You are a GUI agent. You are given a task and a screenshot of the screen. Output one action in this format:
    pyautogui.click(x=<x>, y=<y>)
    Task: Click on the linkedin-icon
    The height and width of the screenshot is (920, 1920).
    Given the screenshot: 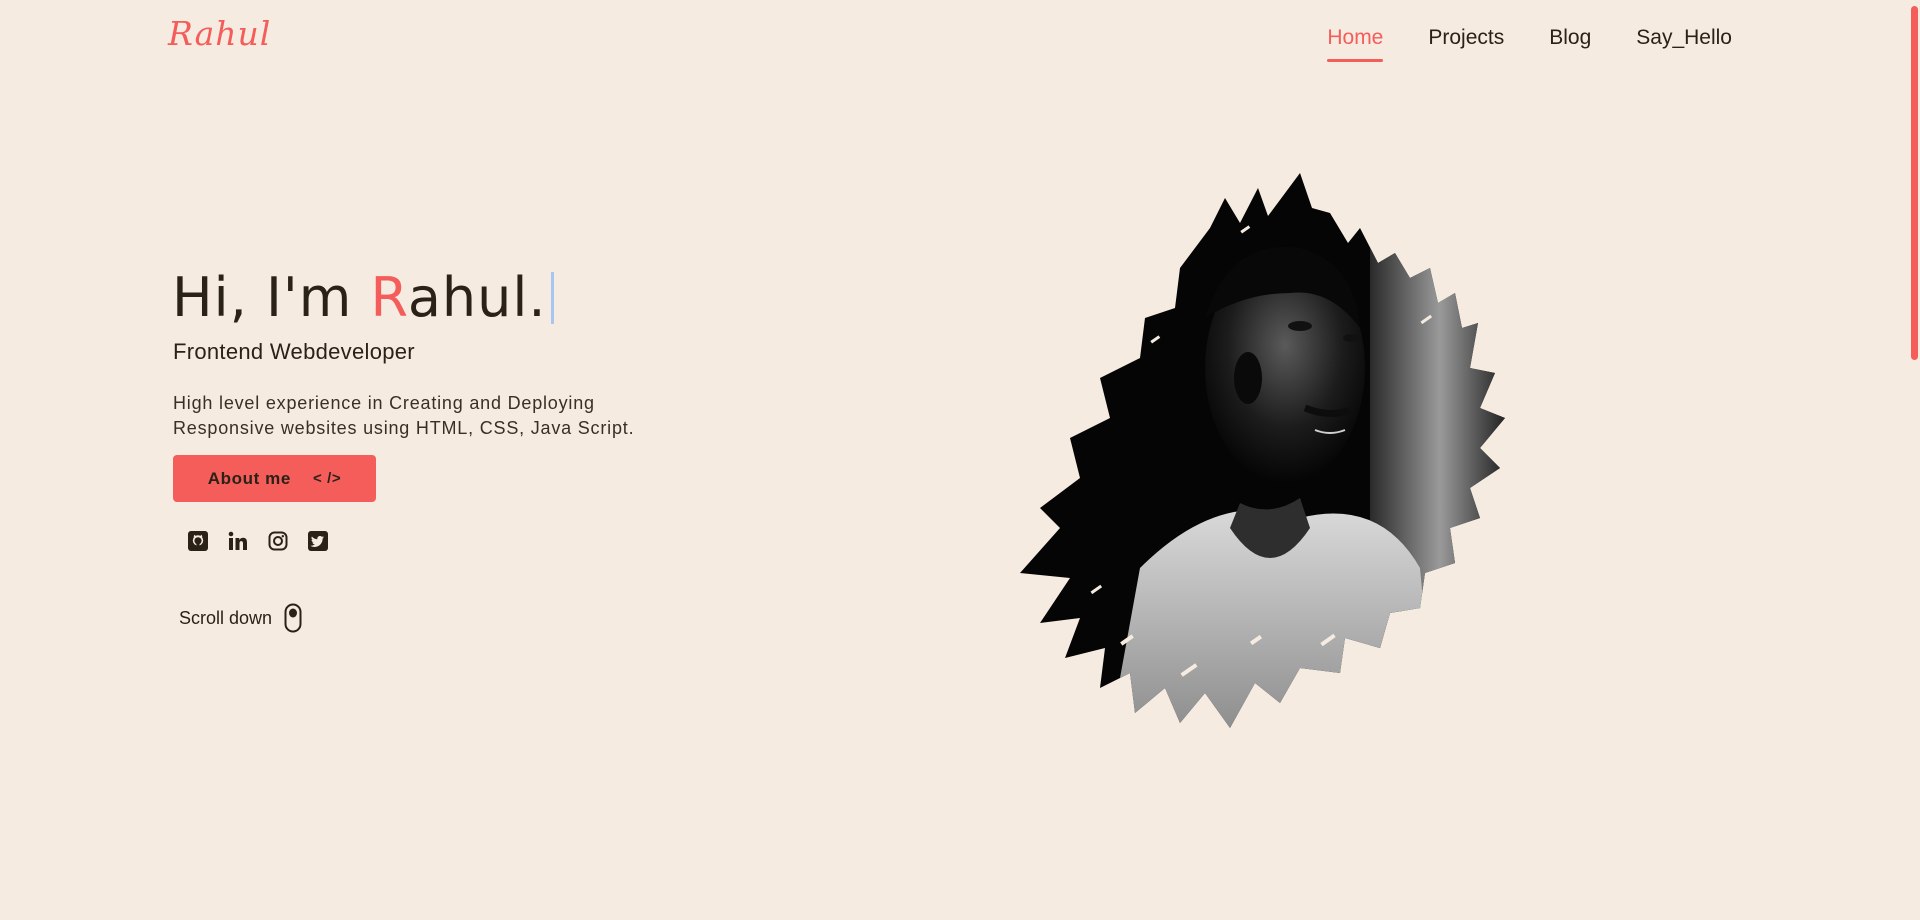 What is the action you would take?
    pyautogui.click(x=238, y=541)
    